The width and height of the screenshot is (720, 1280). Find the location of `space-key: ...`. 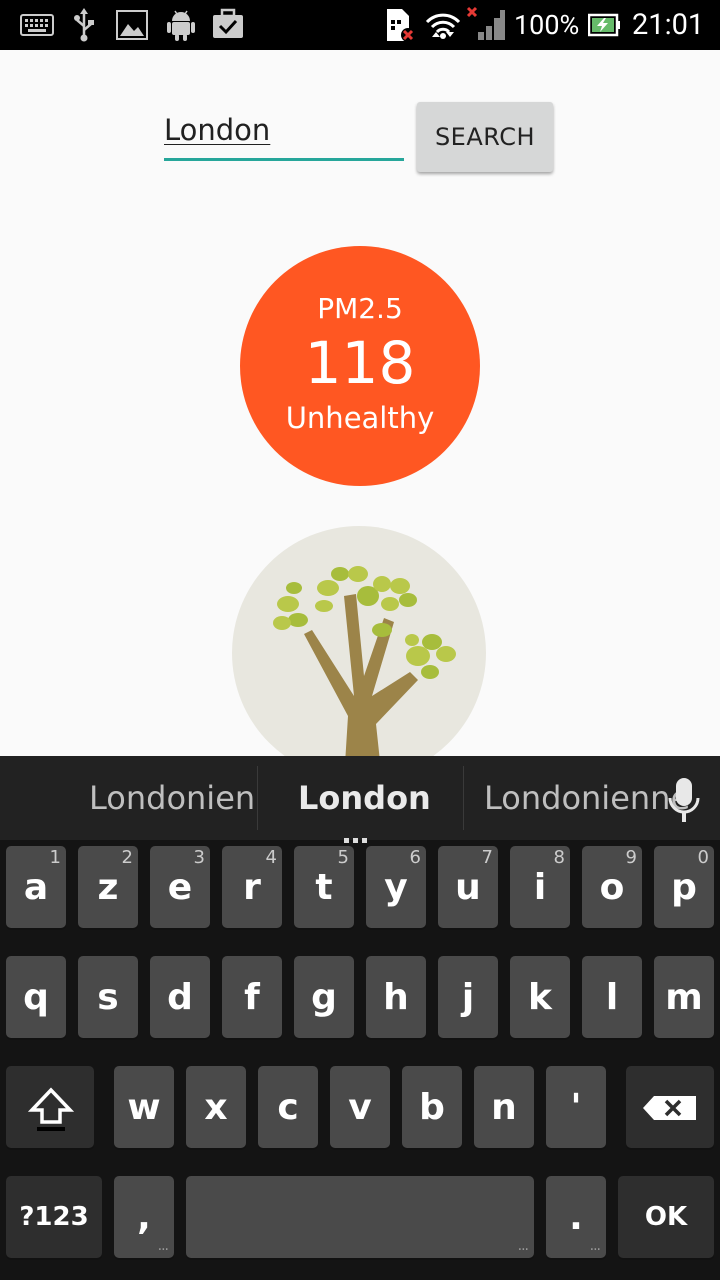

space-key: ... is located at coordinates (360, 1217).